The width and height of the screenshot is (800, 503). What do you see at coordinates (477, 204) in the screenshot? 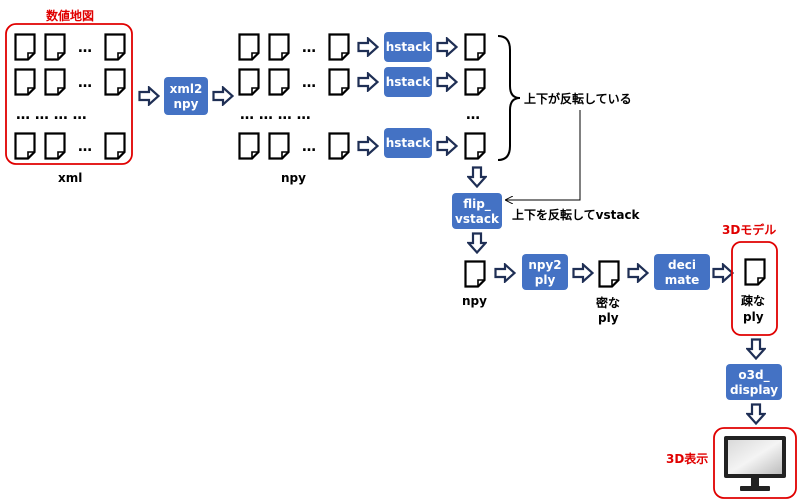
I see `flip-vstack-label-1: flip_` at bounding box center [477, 204].